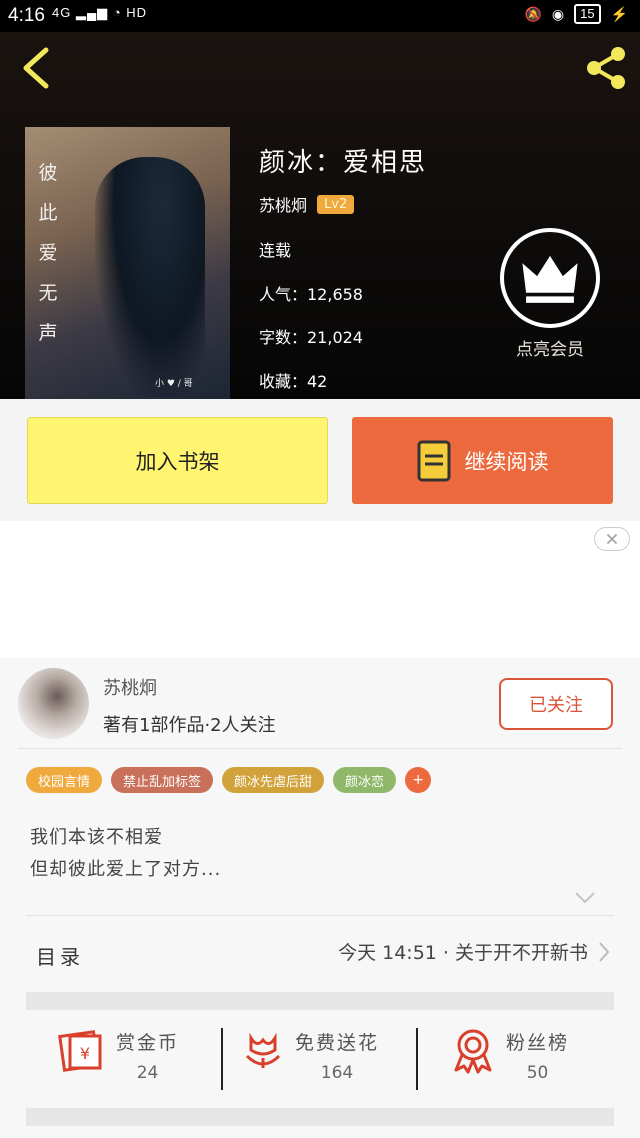 The image size is (640, 1138). Describe the element at coordinates (174, 384) in the screenshot. I see `cover-small-text: 小 ♥ / 哥` at that location.